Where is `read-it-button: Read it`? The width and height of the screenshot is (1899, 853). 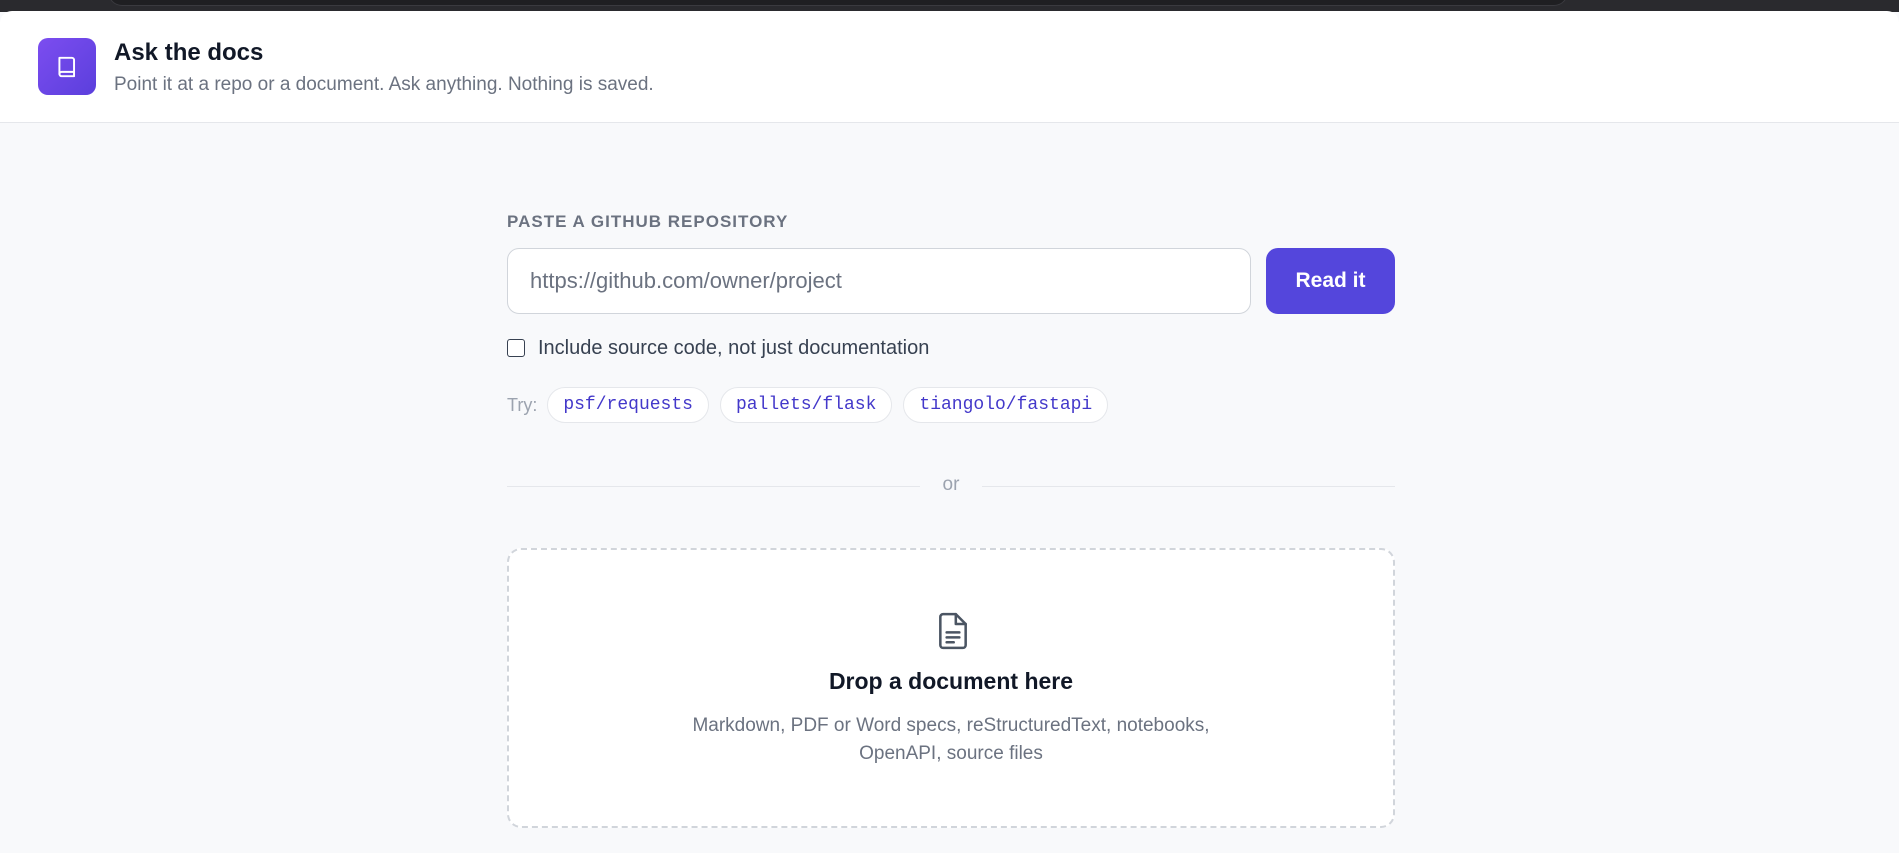
read-it-button: Read it is located at coordinates (1330, 281).